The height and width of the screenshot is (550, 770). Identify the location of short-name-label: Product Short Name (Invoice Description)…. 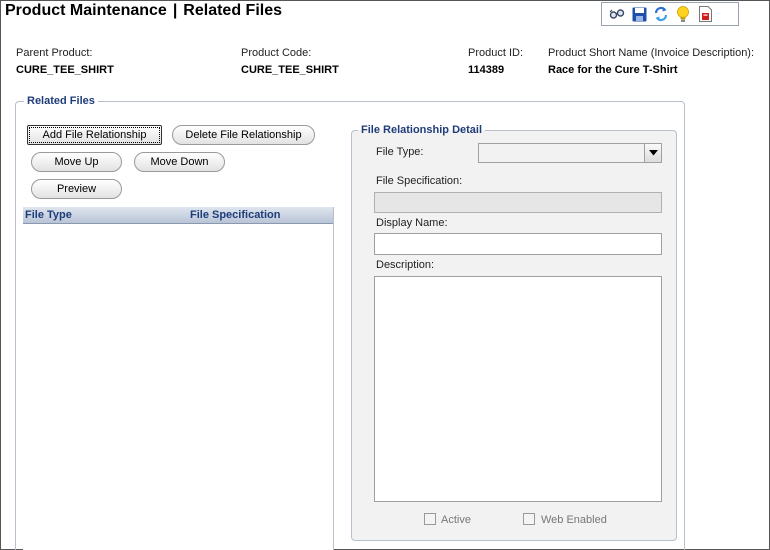
(651, 53).